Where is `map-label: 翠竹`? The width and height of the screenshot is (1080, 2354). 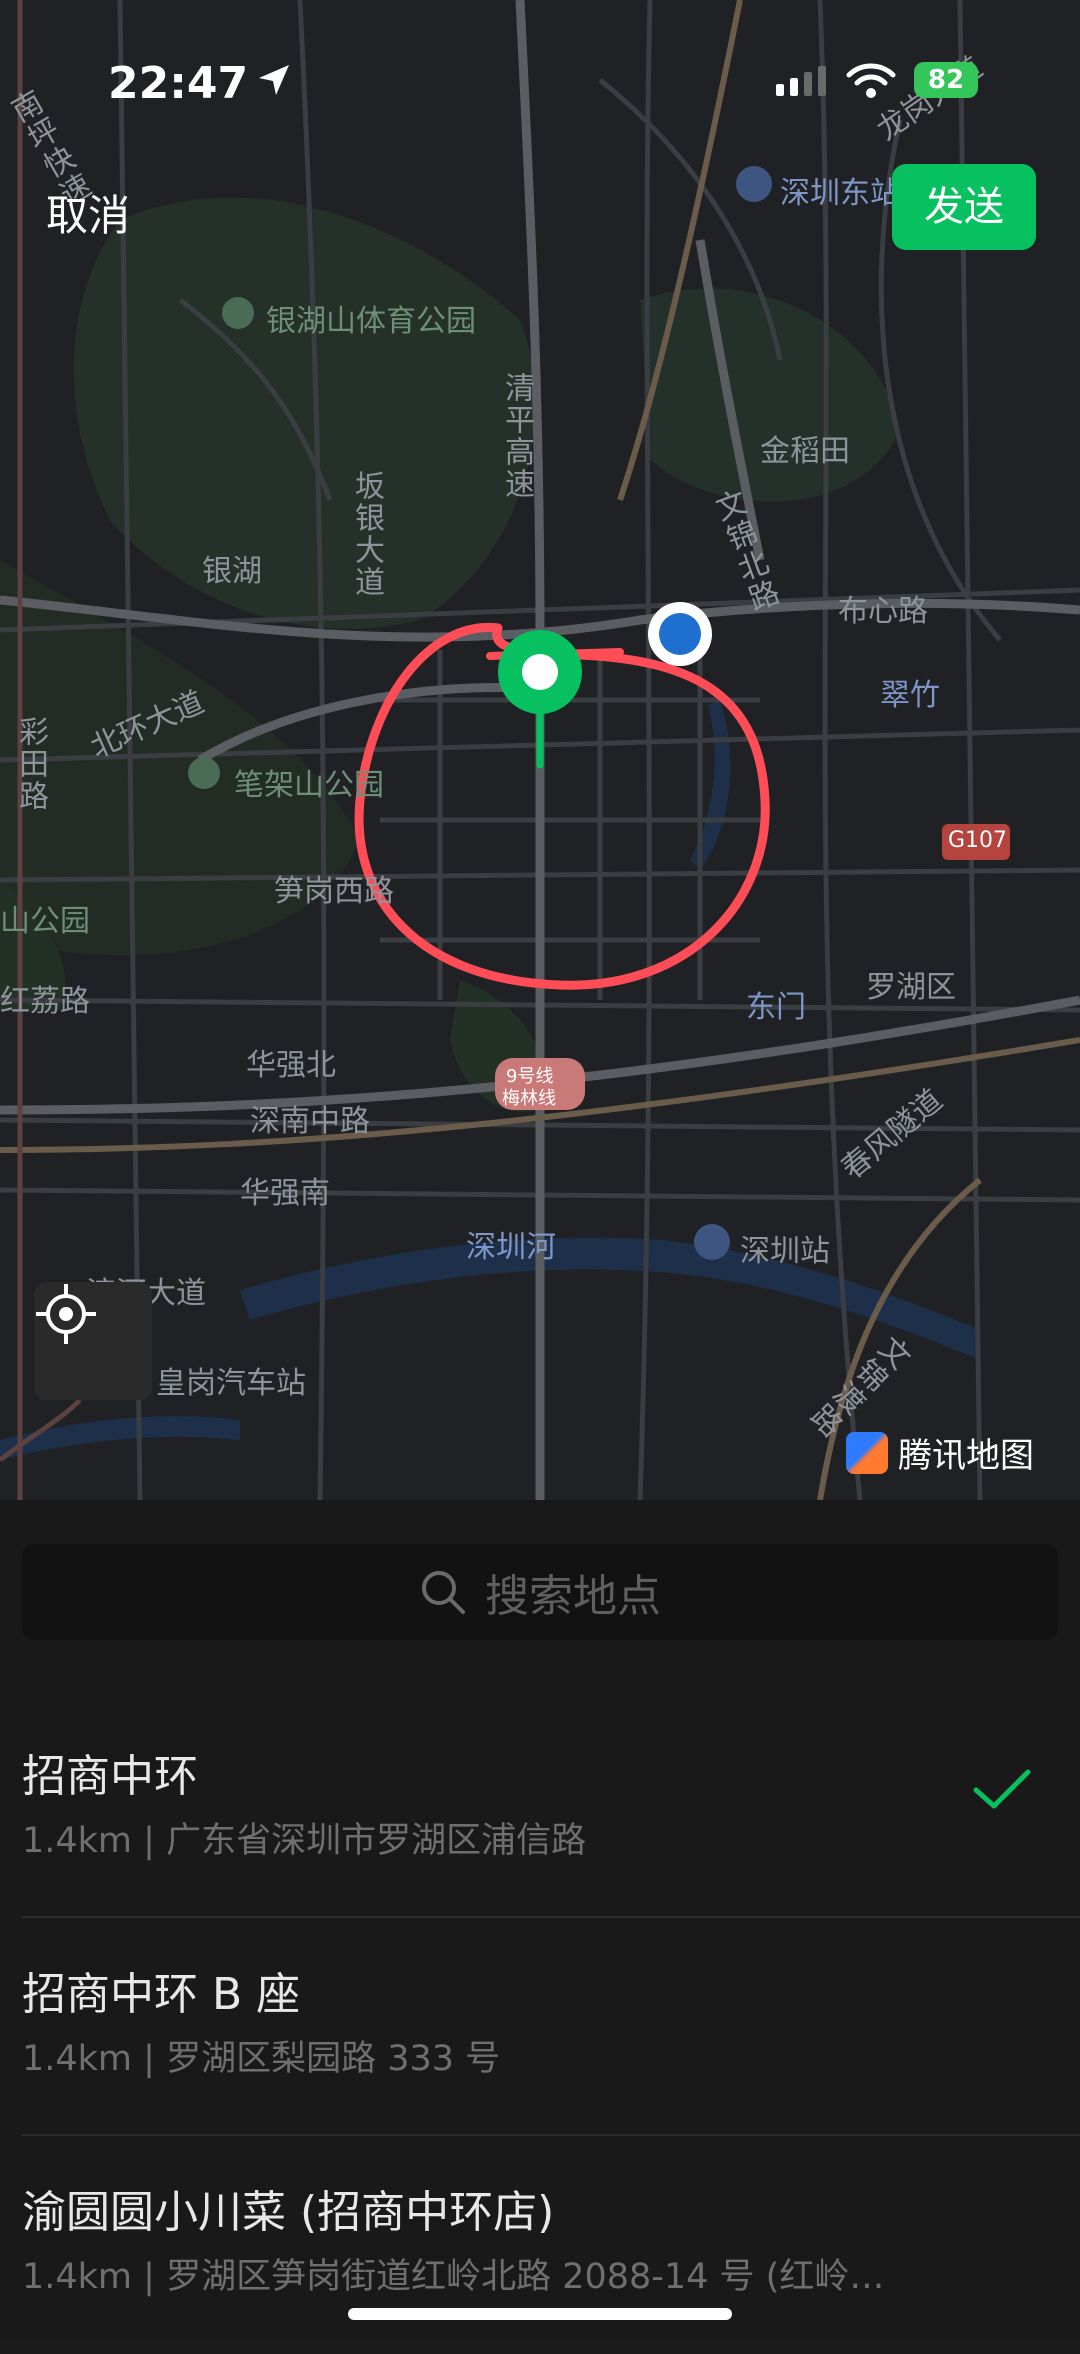 map-label: 翠竹 is located at coordinates (910, 695).